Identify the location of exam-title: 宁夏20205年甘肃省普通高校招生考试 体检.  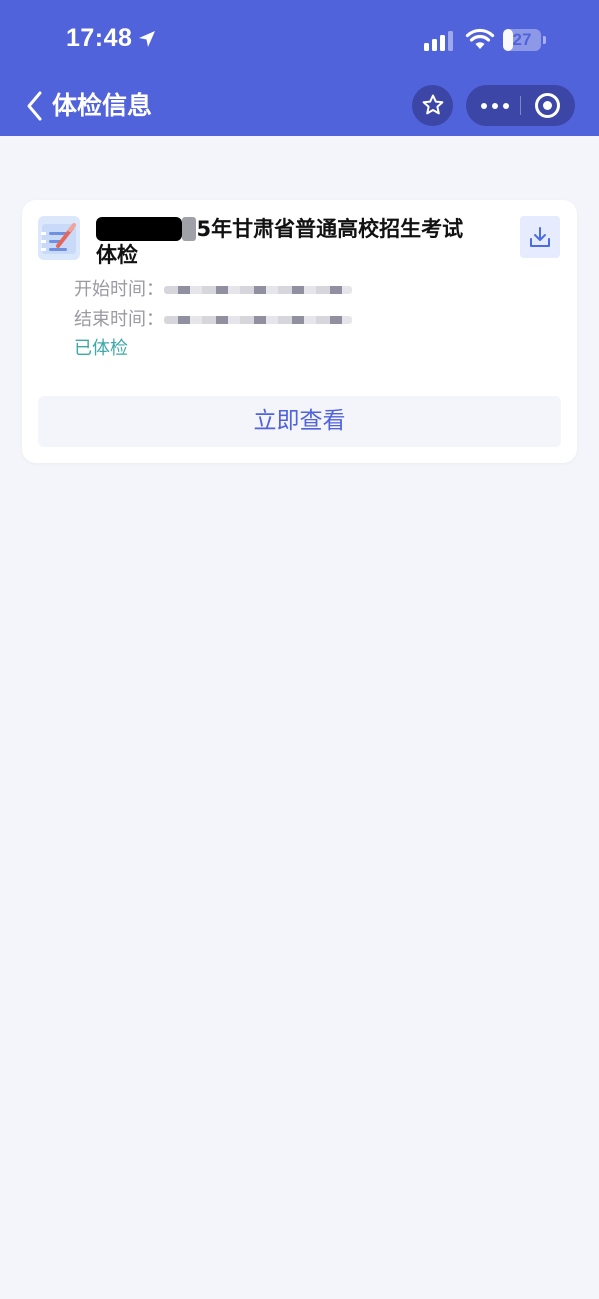
(296, 242).